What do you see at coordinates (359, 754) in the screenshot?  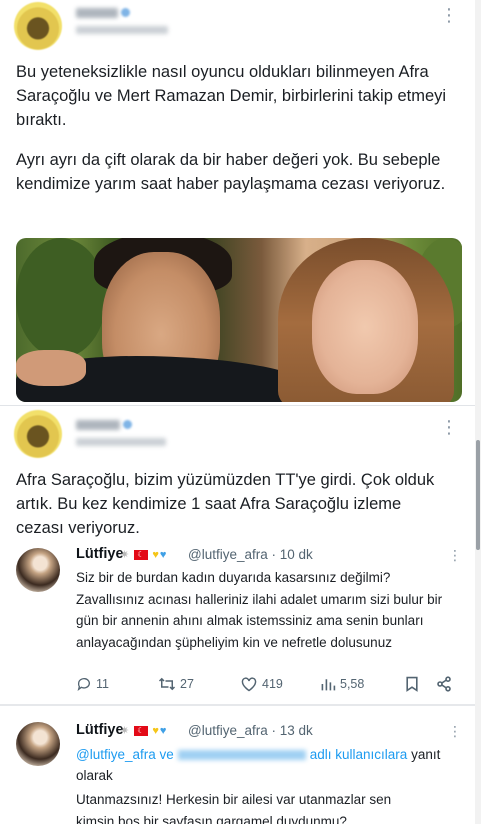 I see `users-link: adlı kullanıcılara` at bounding box center [359, 754].